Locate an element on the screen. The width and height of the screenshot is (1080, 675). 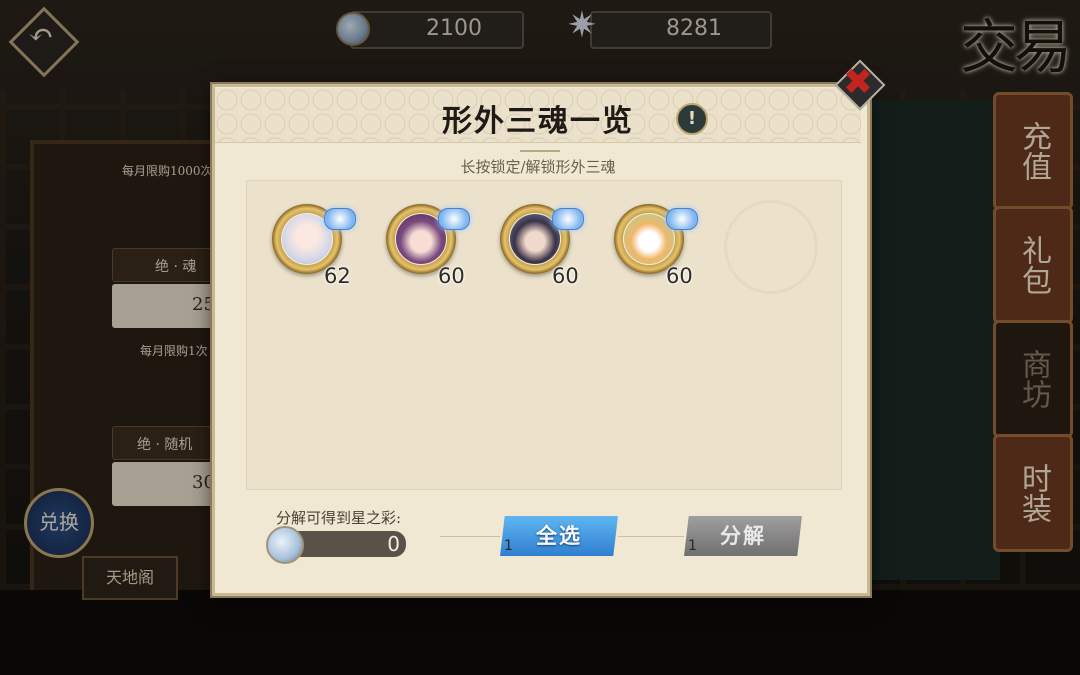
yield-label: 分解可得到星之彩: is located at coordinates (339, 518).